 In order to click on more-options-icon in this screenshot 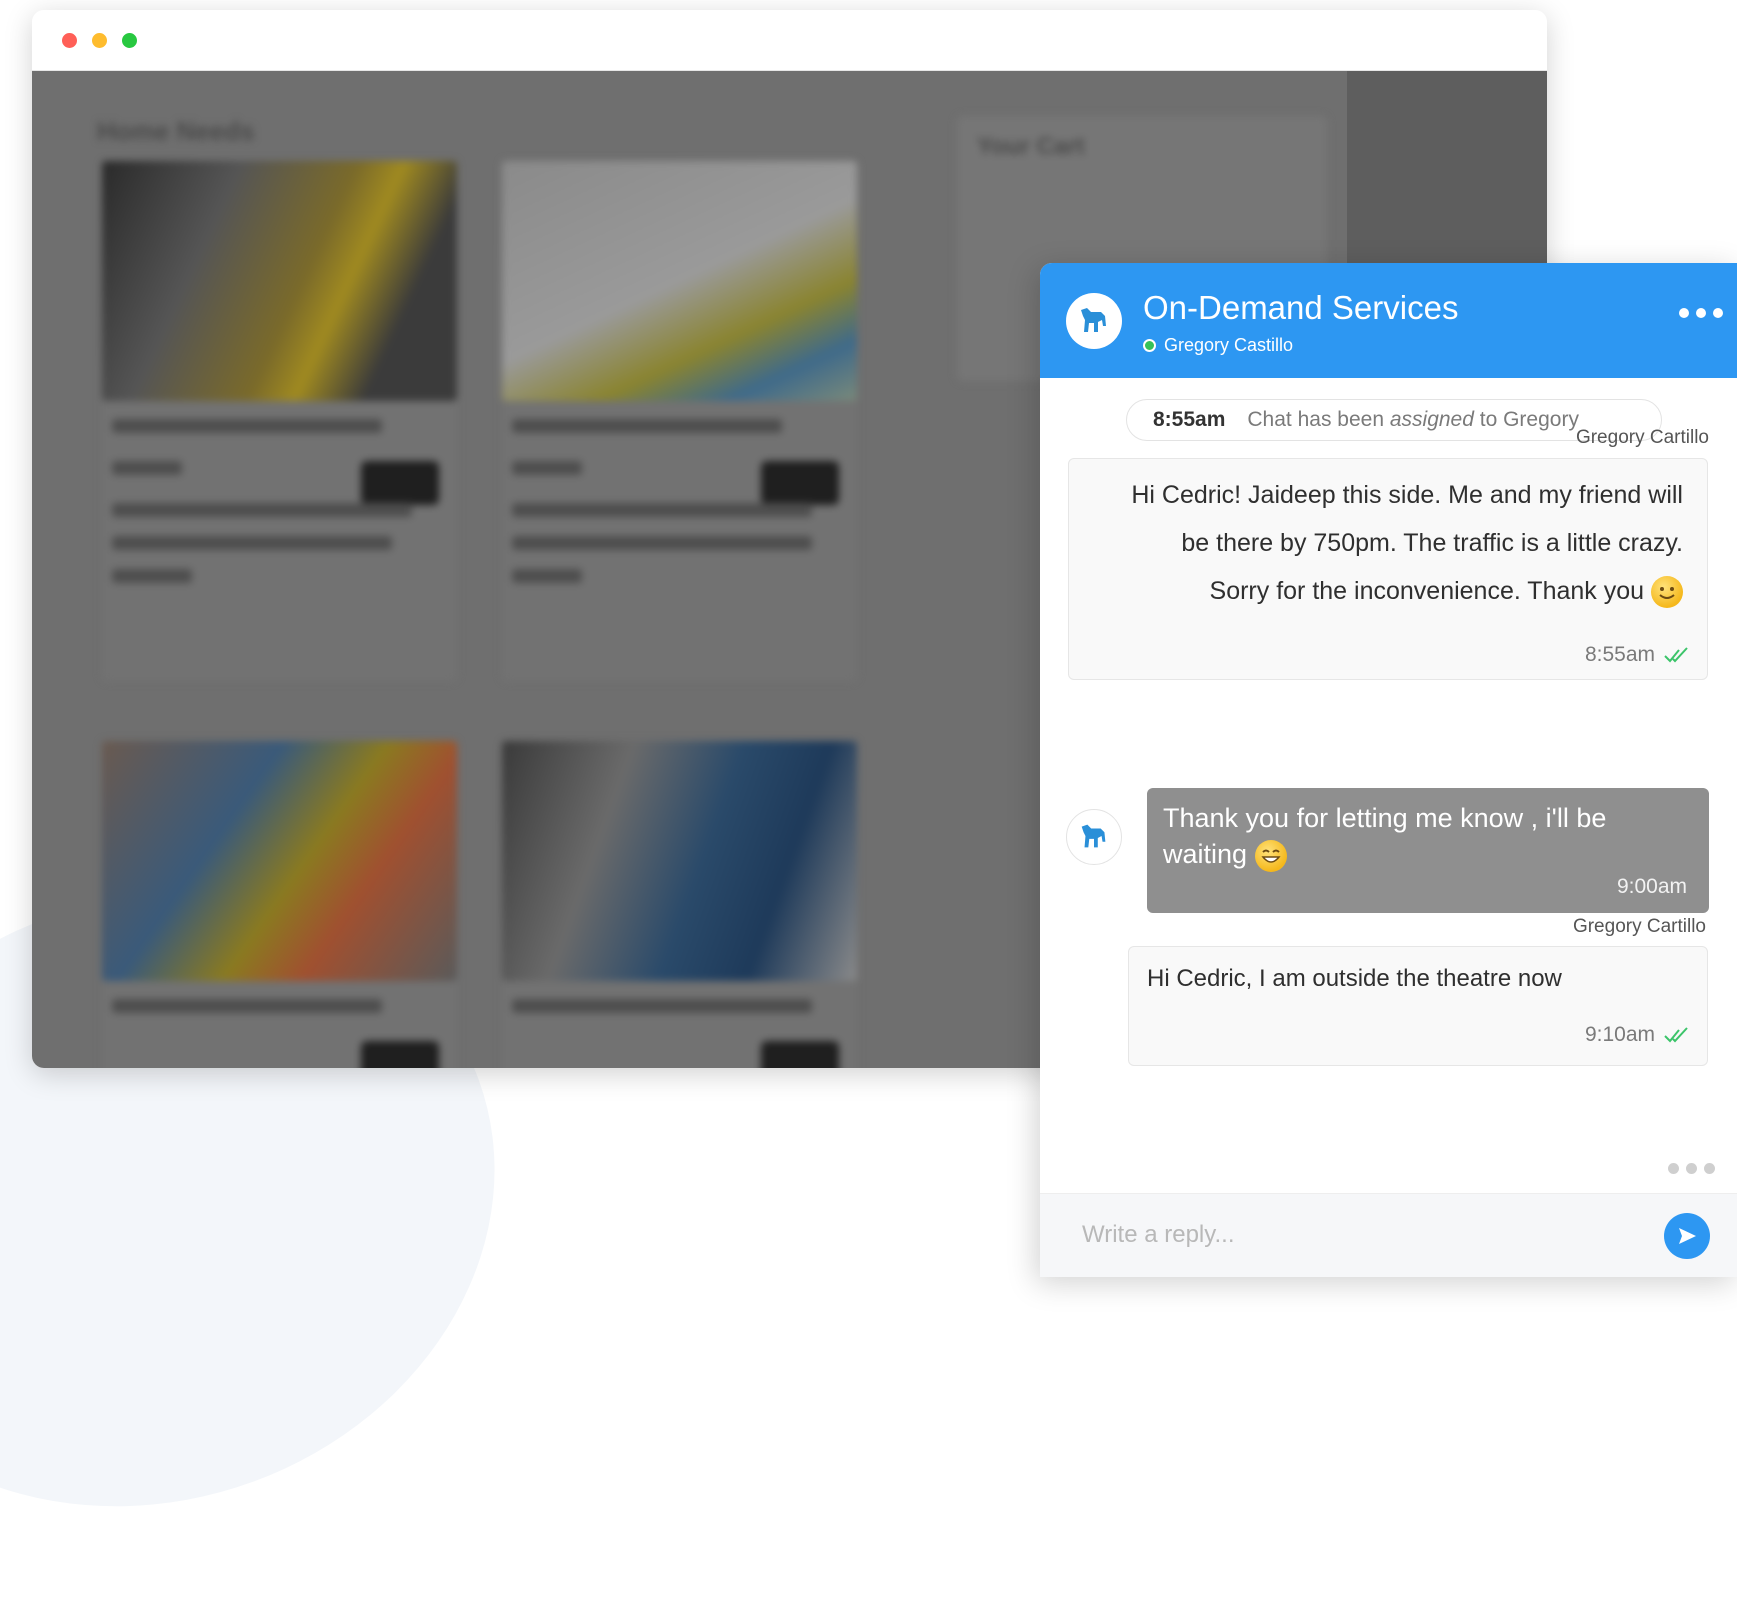, I will do `click(1701, 313)`.